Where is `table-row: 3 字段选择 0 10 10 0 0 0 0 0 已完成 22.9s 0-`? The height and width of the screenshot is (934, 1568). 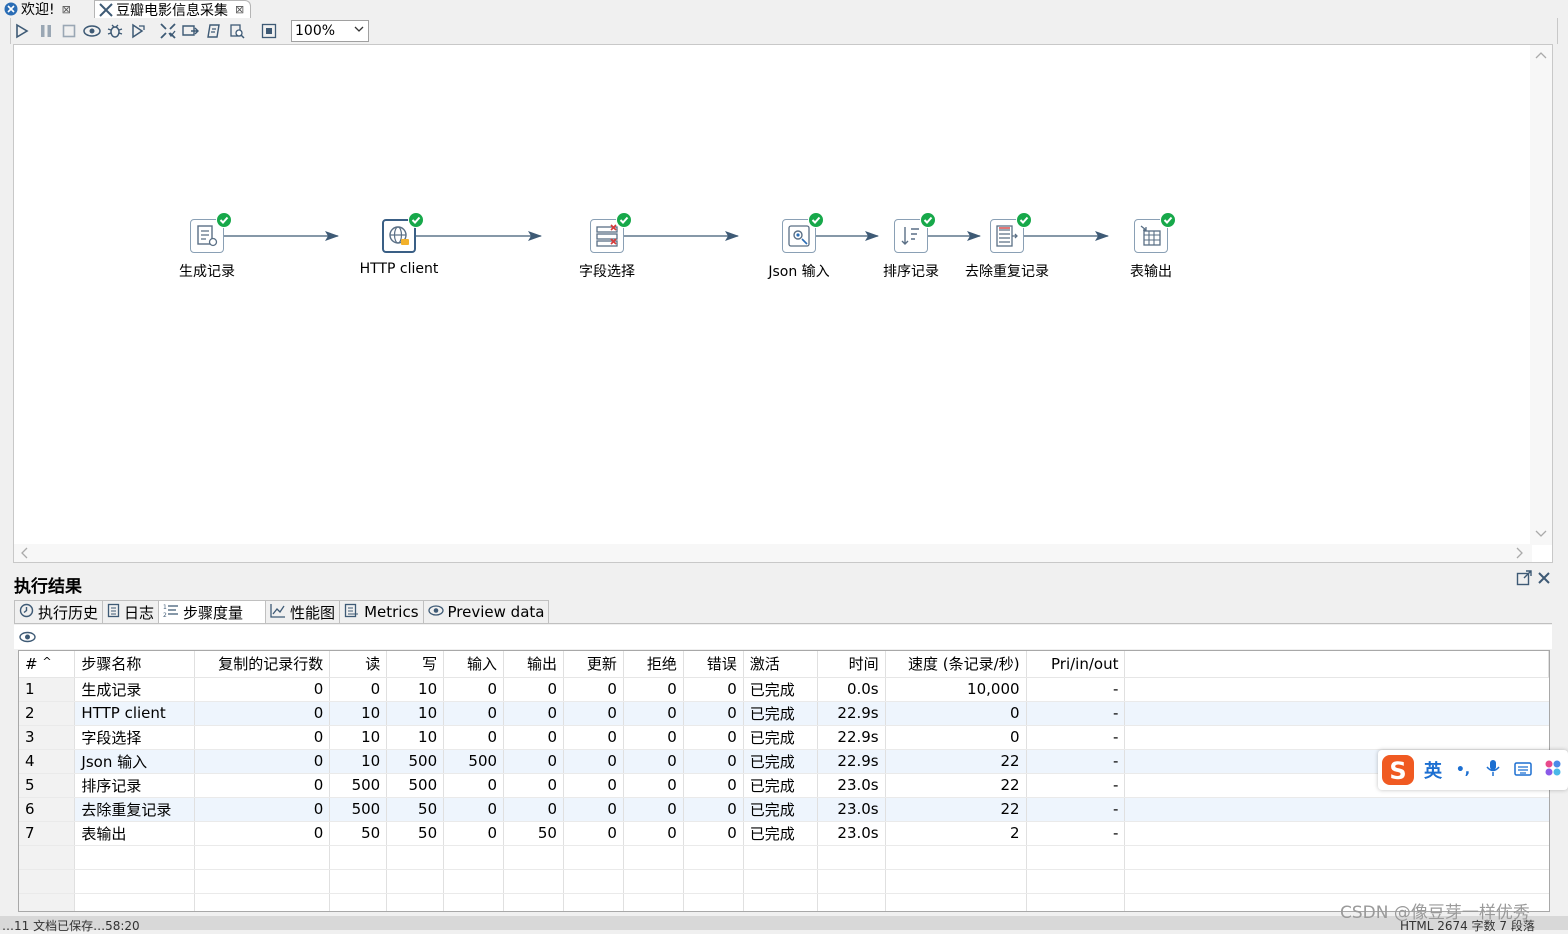
table-row: 3 字段选择 0 10 10 0 0 0 0 0 已完成 22.9s 0- is located at coordinates (784, 737).